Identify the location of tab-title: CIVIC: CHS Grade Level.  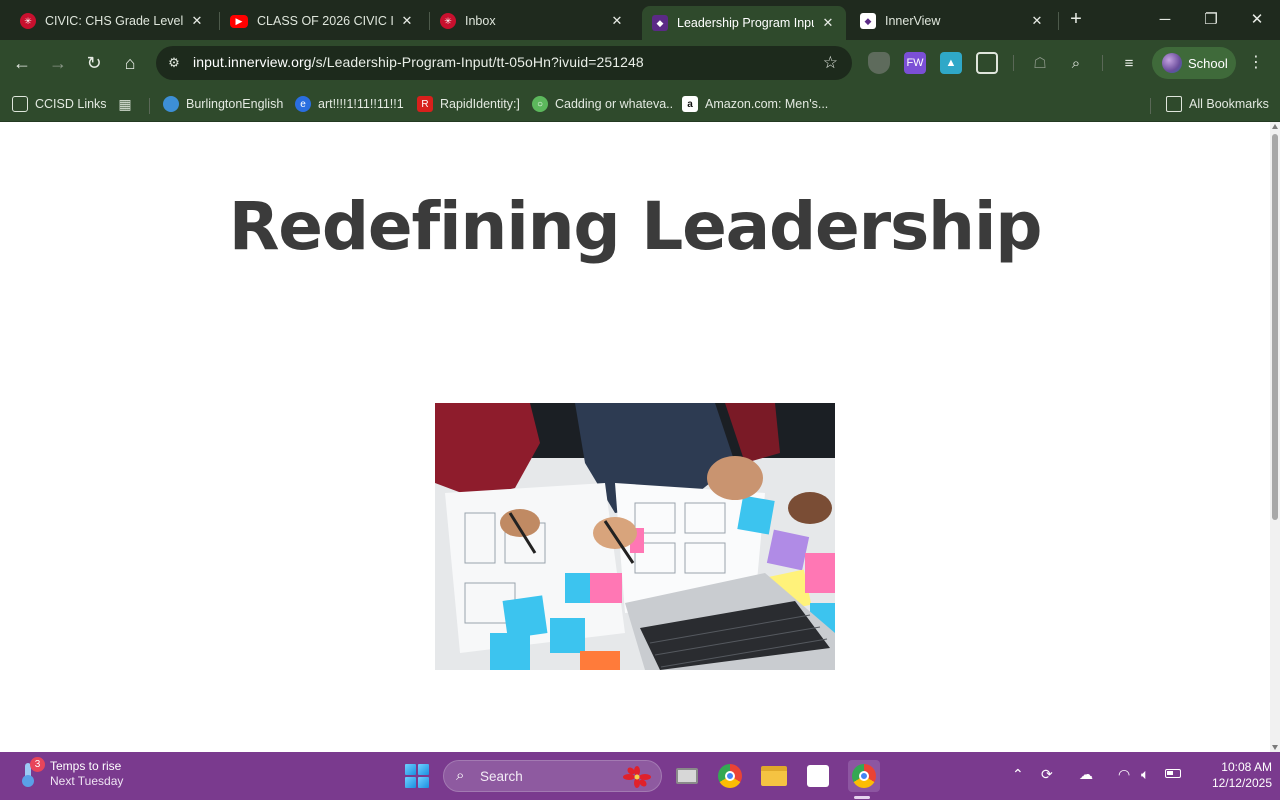
(114, 21).